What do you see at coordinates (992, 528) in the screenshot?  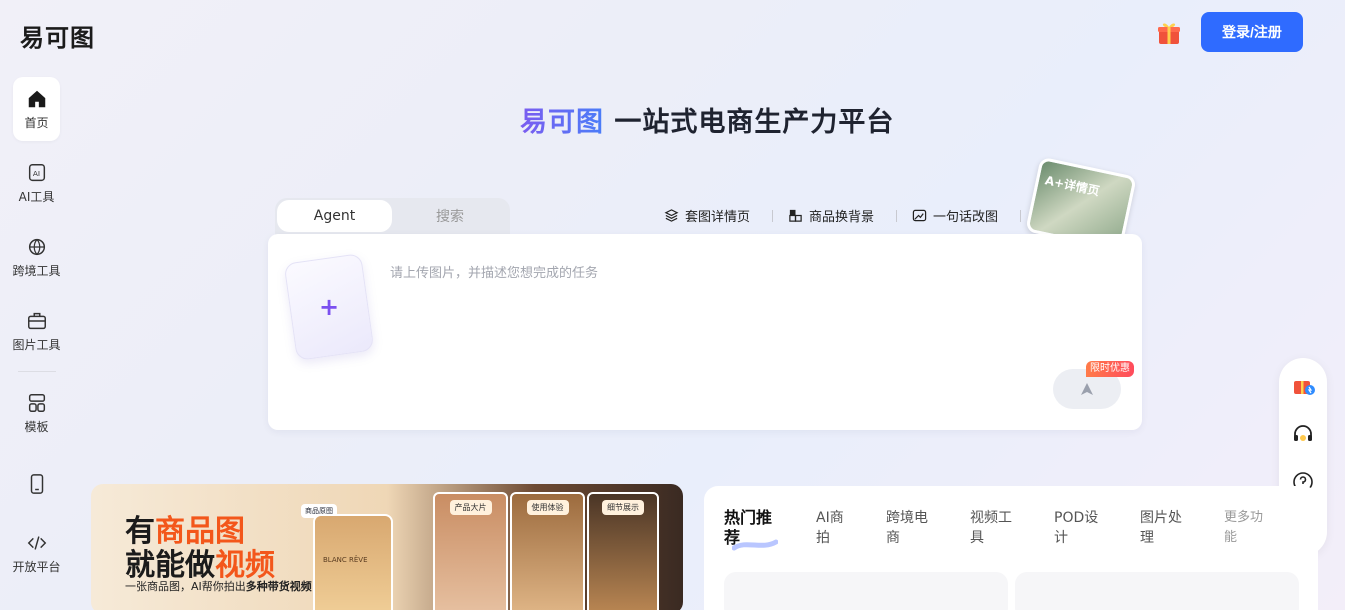 I see `tab-video-tools: 视频工具` at bounding box center [992, 528].